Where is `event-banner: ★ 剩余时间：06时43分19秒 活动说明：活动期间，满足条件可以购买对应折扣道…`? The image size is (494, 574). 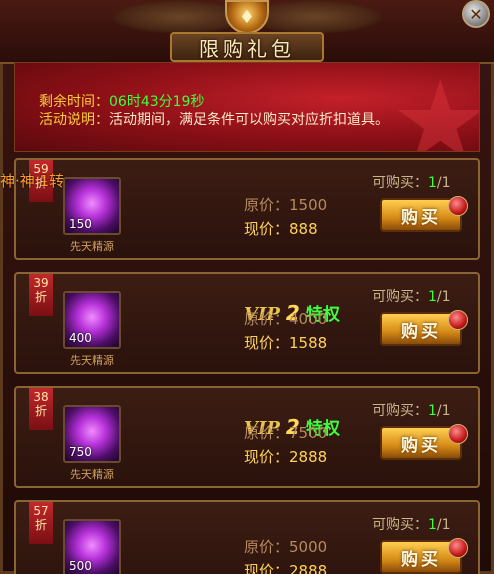 event-banner: ★ 剩余时间：06时43分19秒 活动说明：活动期间，满足条件可以购买对应折扣道… is located at coordinates (247, 107).